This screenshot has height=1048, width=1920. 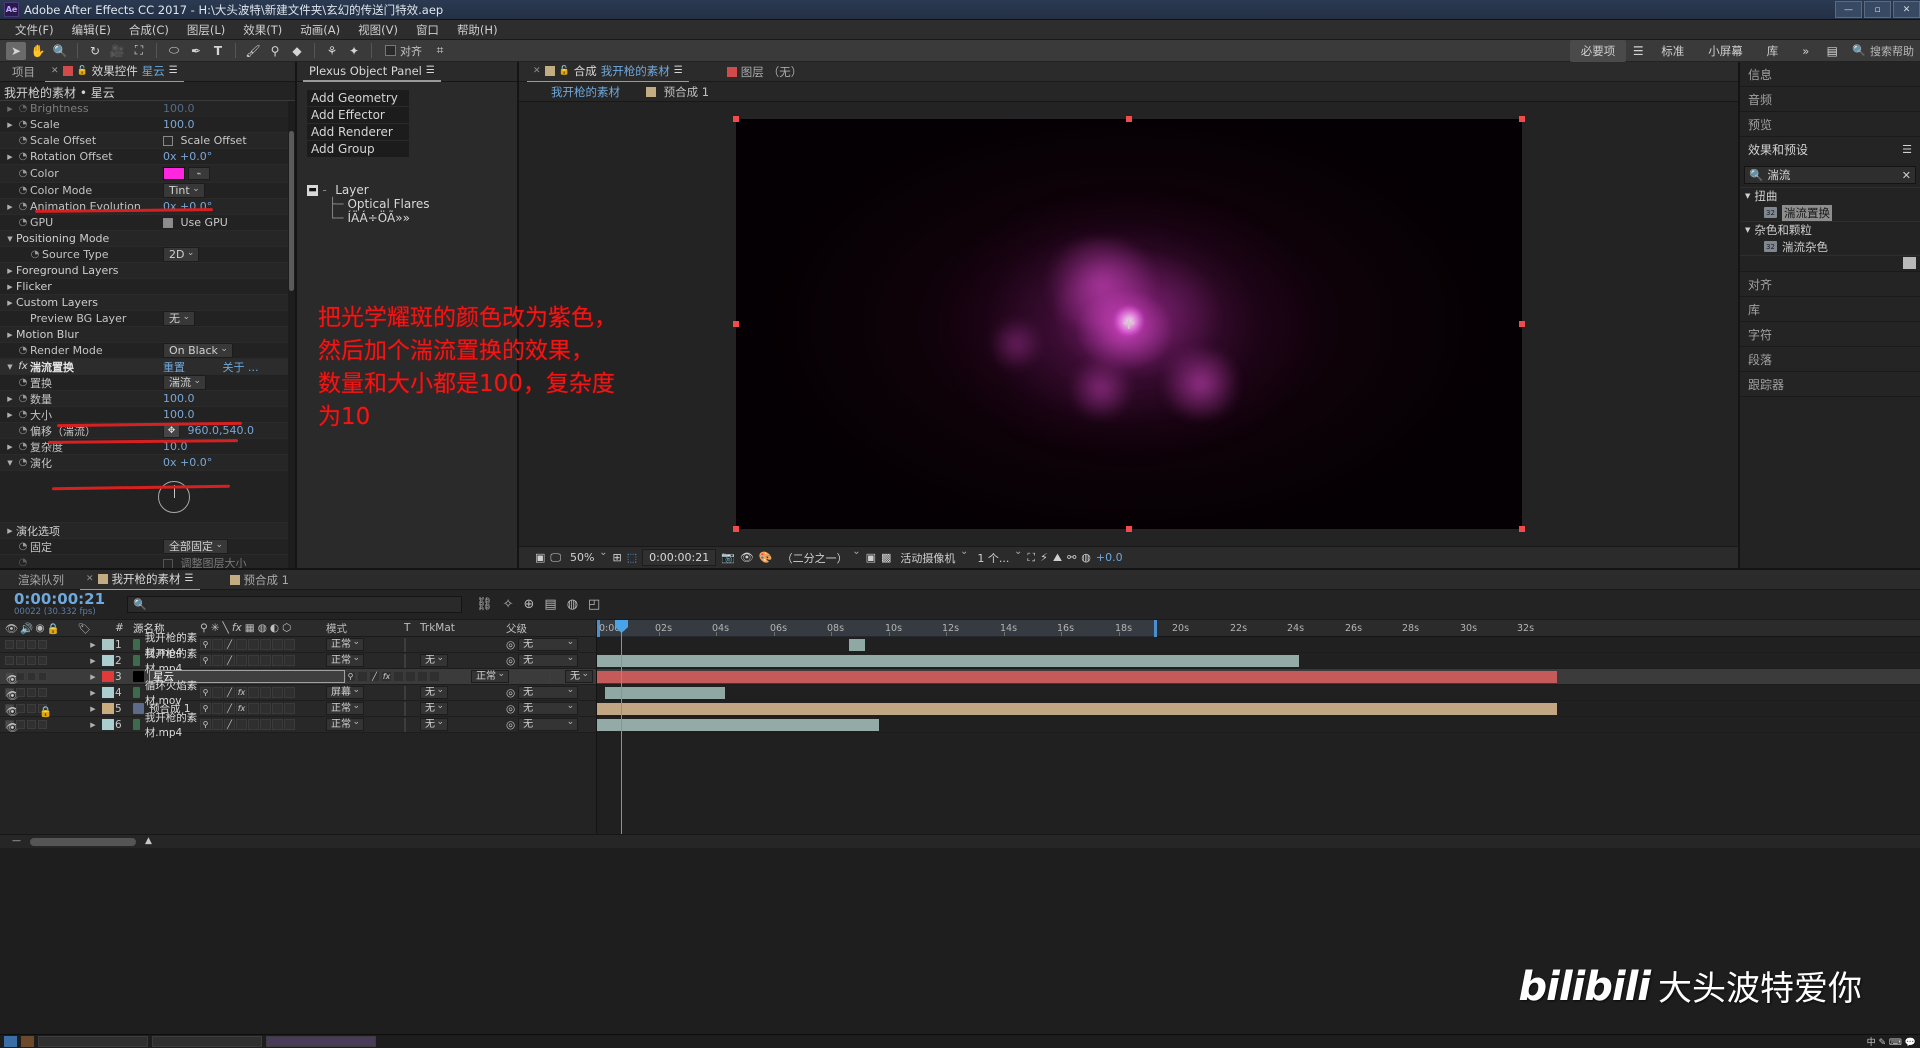 I want to click on transform-handle-mid-left, so click(x=735, y=324).